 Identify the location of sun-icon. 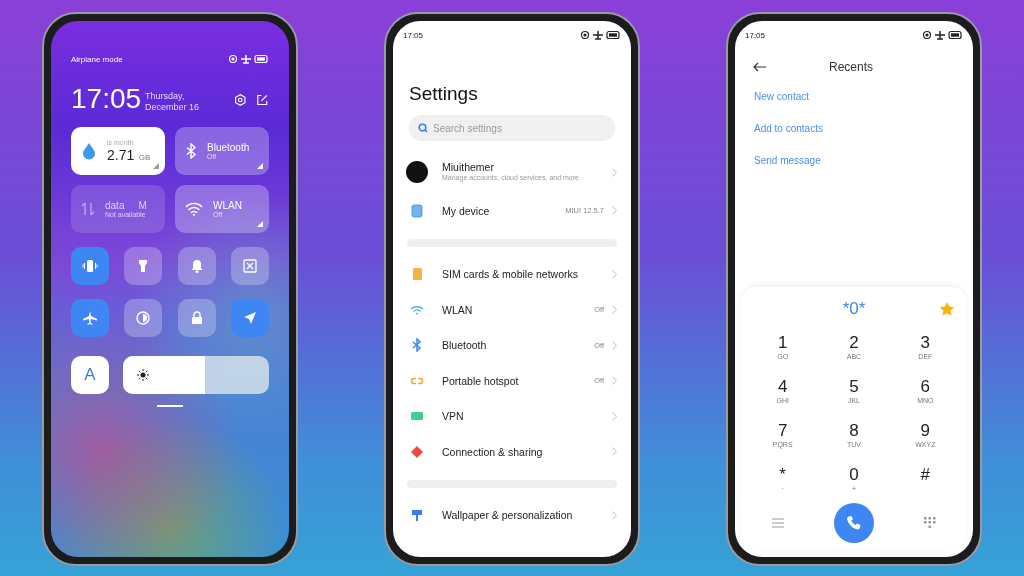
(143, 375).